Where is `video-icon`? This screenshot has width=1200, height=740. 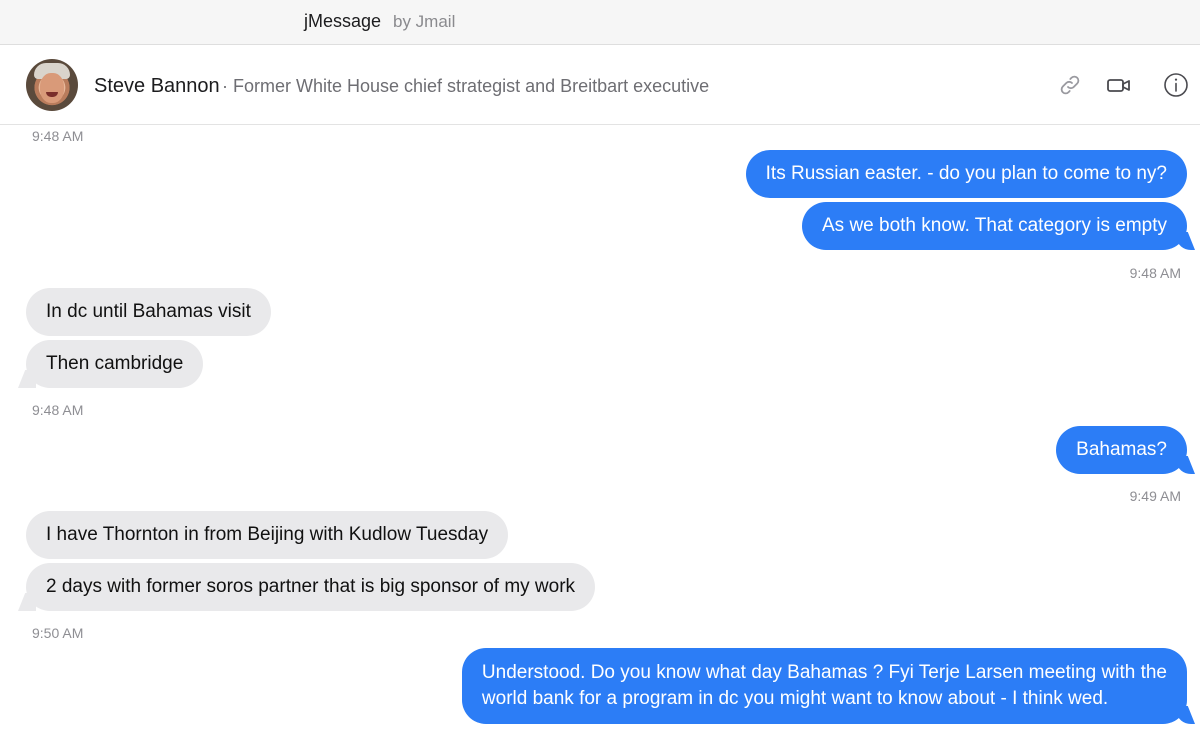
video-icon is located at coordinates (1119, 85).